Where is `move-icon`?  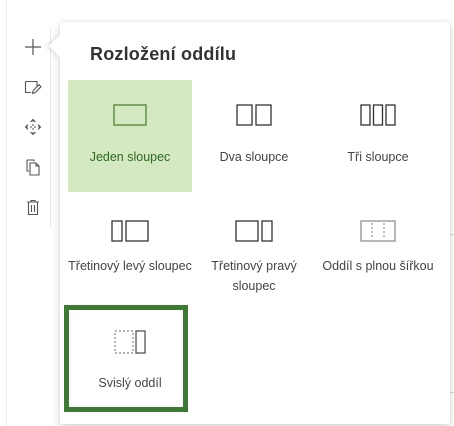
move-icon is located at coordinates (33, 127).